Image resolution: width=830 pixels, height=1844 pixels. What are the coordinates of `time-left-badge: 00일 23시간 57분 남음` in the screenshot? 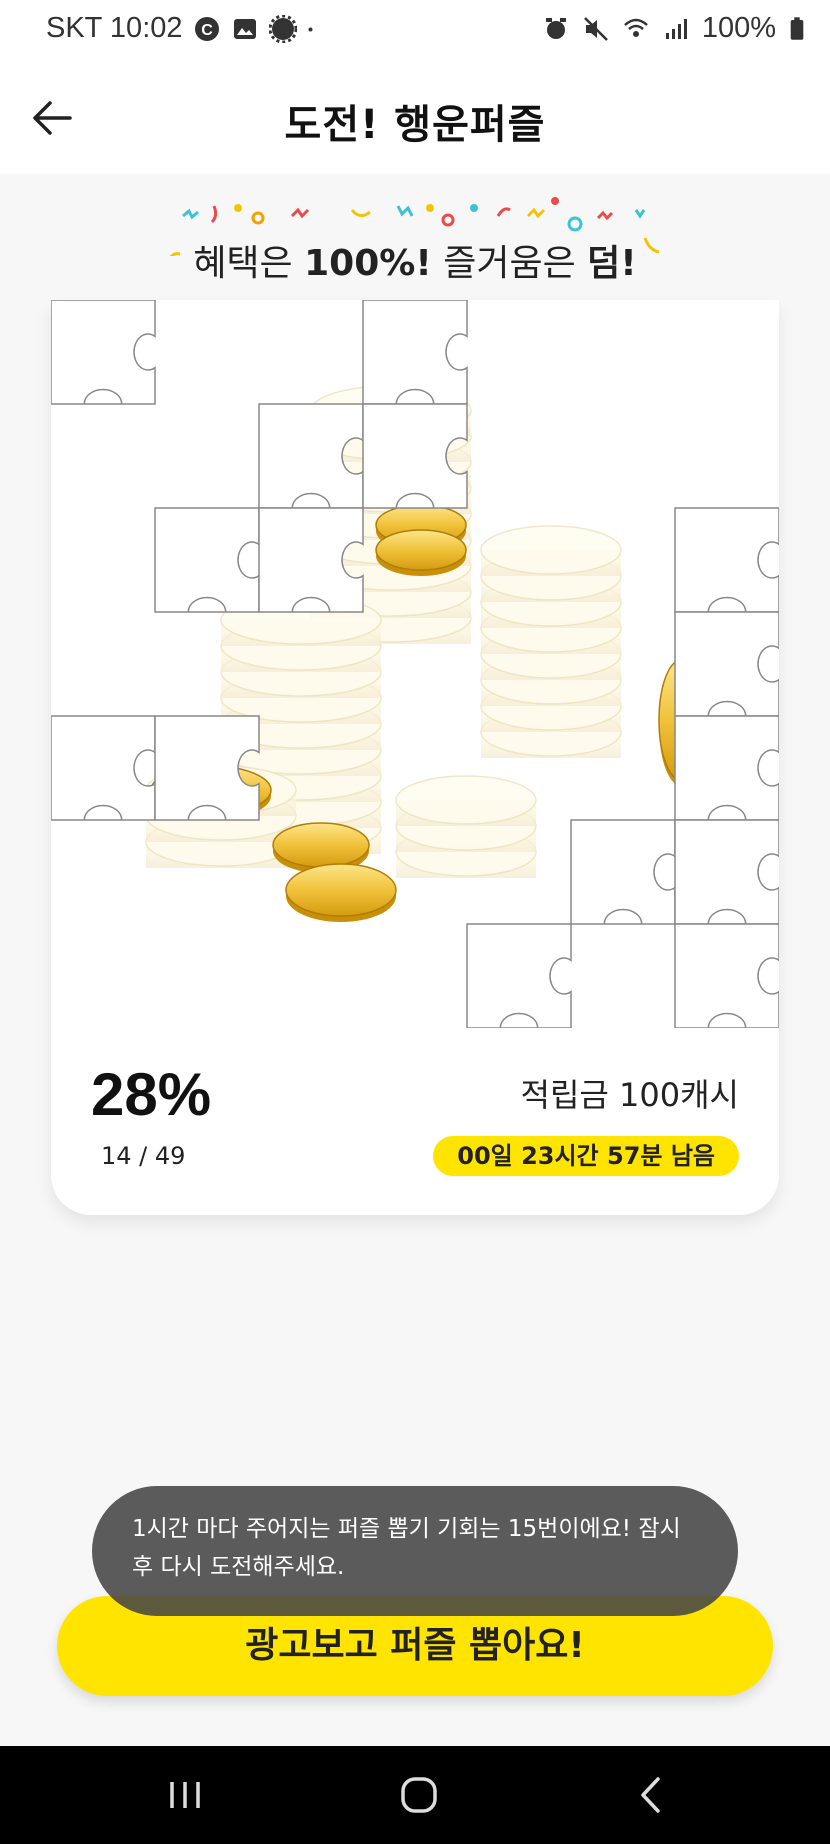 It's located at (586, 1156).